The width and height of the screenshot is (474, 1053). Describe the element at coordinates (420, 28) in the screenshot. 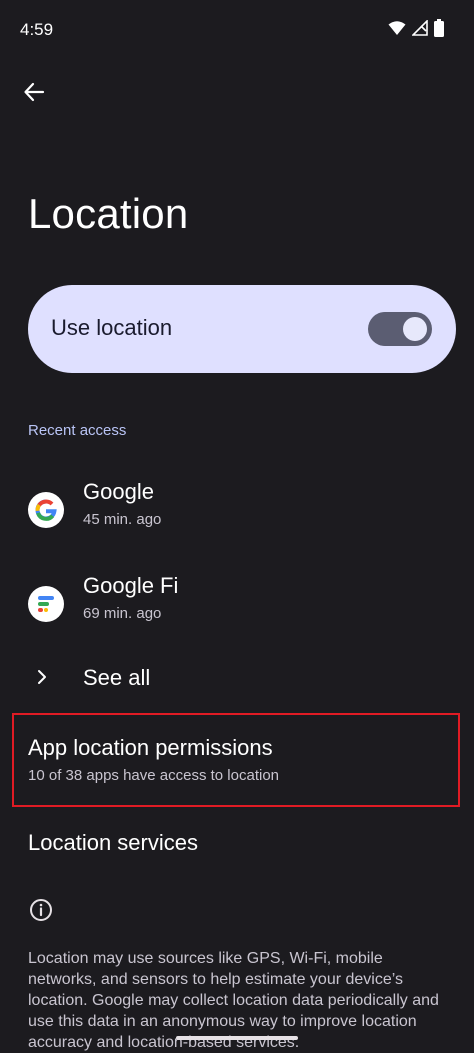

I see `cell-signal-icon` at that location.